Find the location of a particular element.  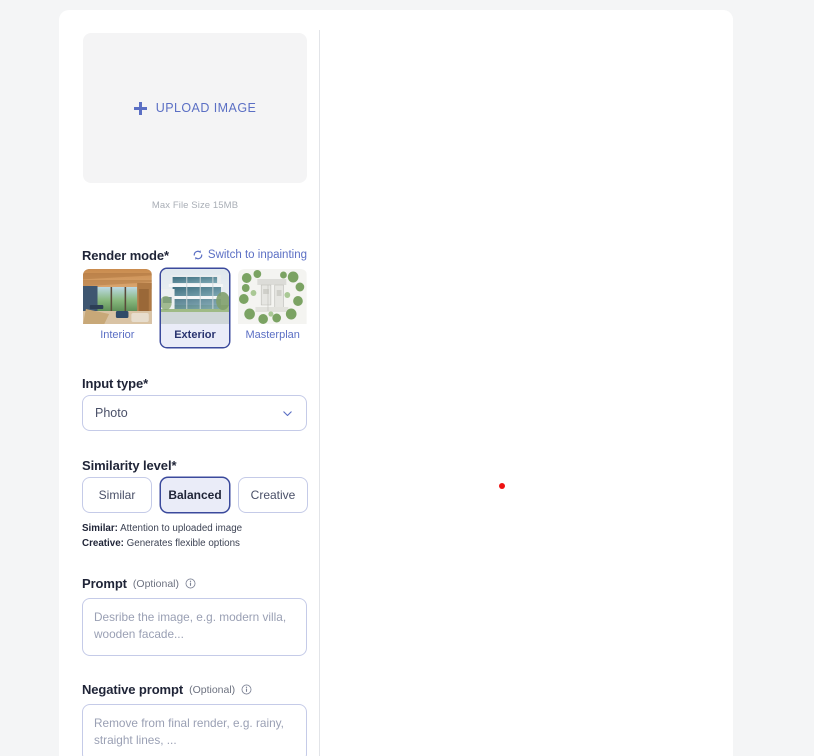

masterplan-thumbnail is located at coordinates (273, 296).